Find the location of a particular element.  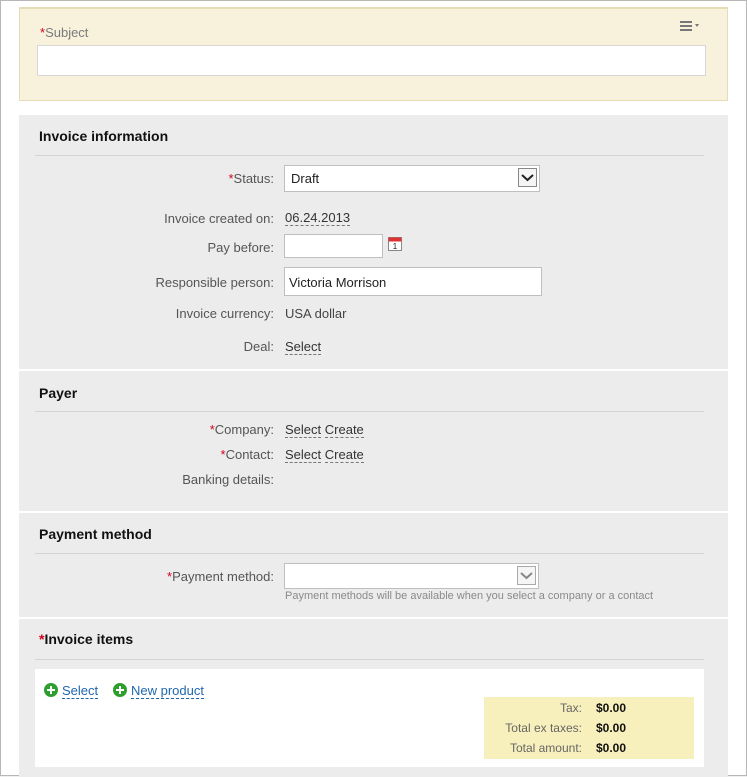

created-on-value: 06.24.2013 is located at coordinates (318, 218).